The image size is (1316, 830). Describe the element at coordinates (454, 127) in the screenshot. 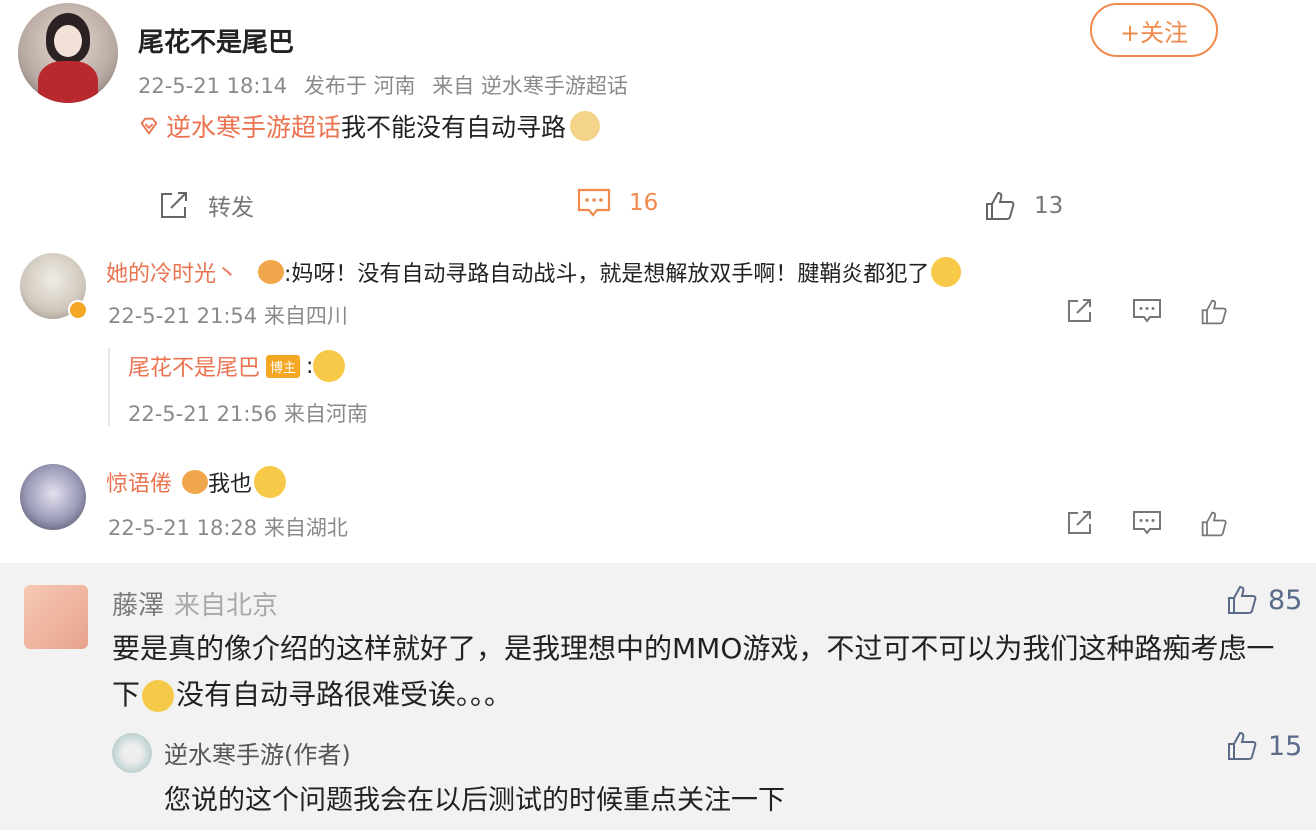

I see `post-text: 我不能没有自动寻路` at that location.